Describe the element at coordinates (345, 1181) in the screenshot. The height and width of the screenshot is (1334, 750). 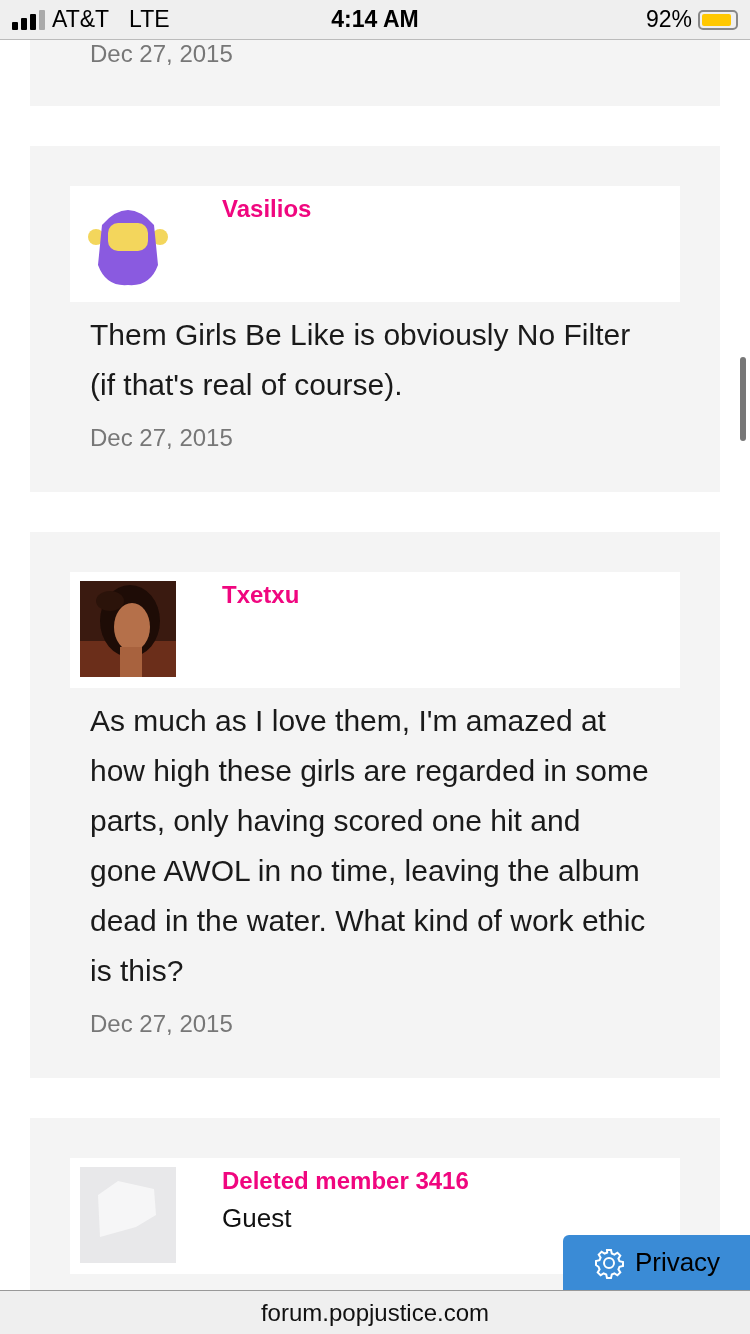
I see `author-name: Deleted member 3416` at that location.